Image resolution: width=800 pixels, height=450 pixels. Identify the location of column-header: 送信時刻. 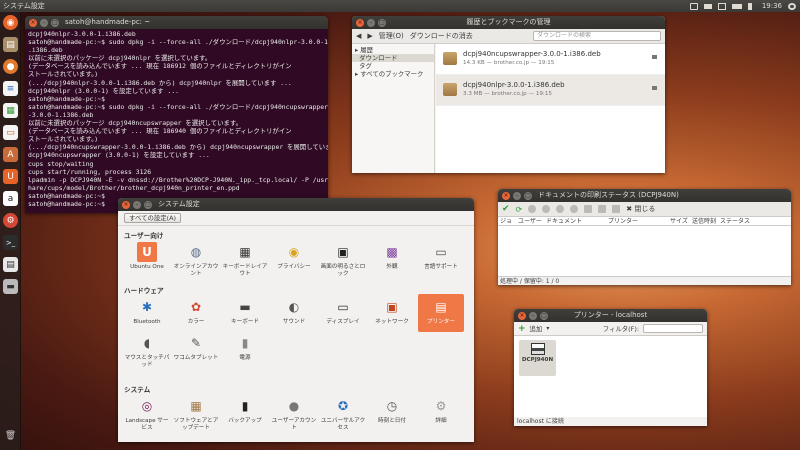
(704, 221).